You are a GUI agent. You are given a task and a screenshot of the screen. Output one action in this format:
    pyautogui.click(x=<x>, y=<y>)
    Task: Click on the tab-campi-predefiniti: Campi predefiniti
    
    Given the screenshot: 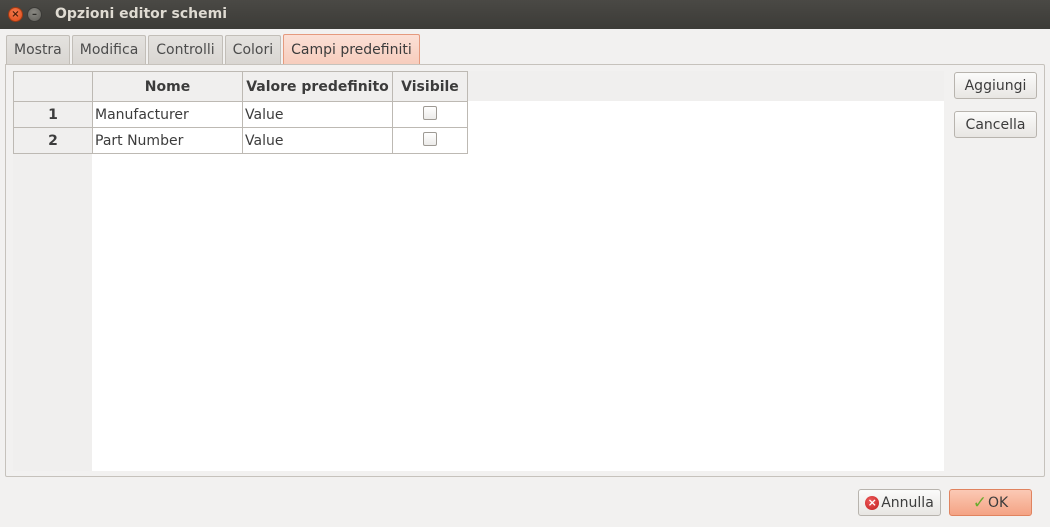 What is the action you would take?
    pyautogui.click(x=351, y=49)
    